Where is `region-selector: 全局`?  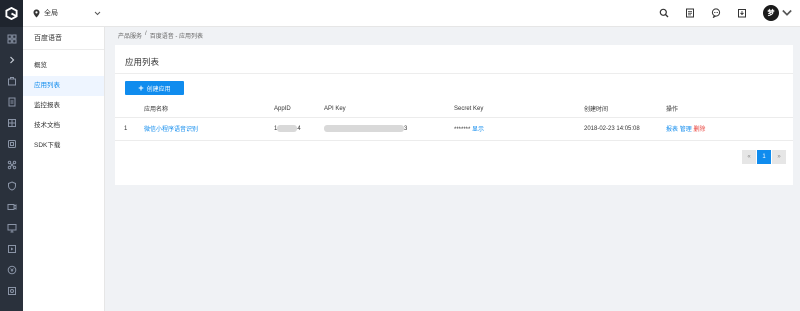
region-selector: 全局 is located at coordinates (67, 13).